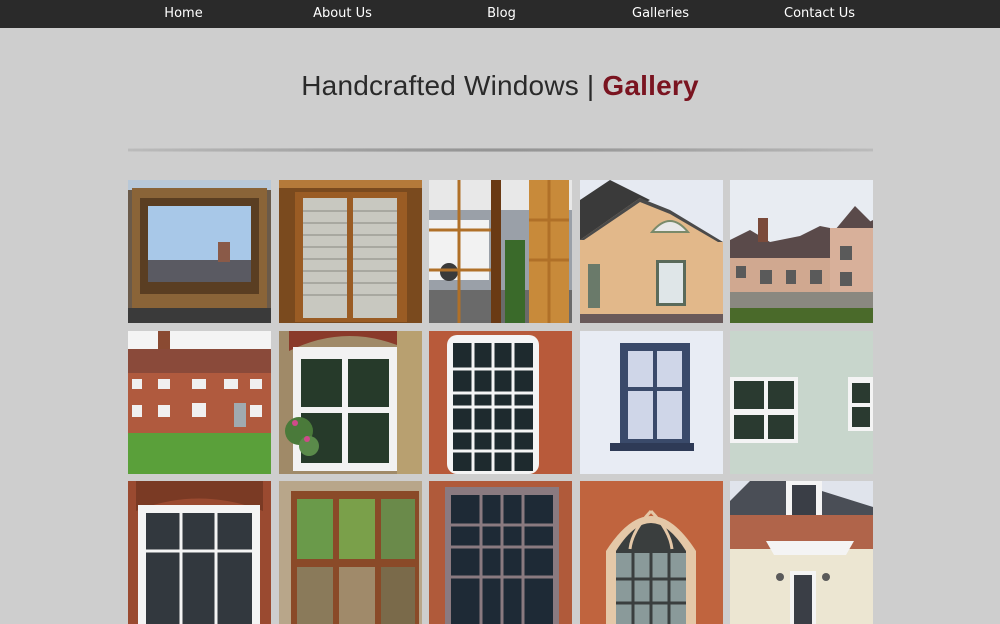 Image resolution: width=1000 pixels, height=624 pixels. I want to click on oak-window-photo-icon, so click(199, 251).